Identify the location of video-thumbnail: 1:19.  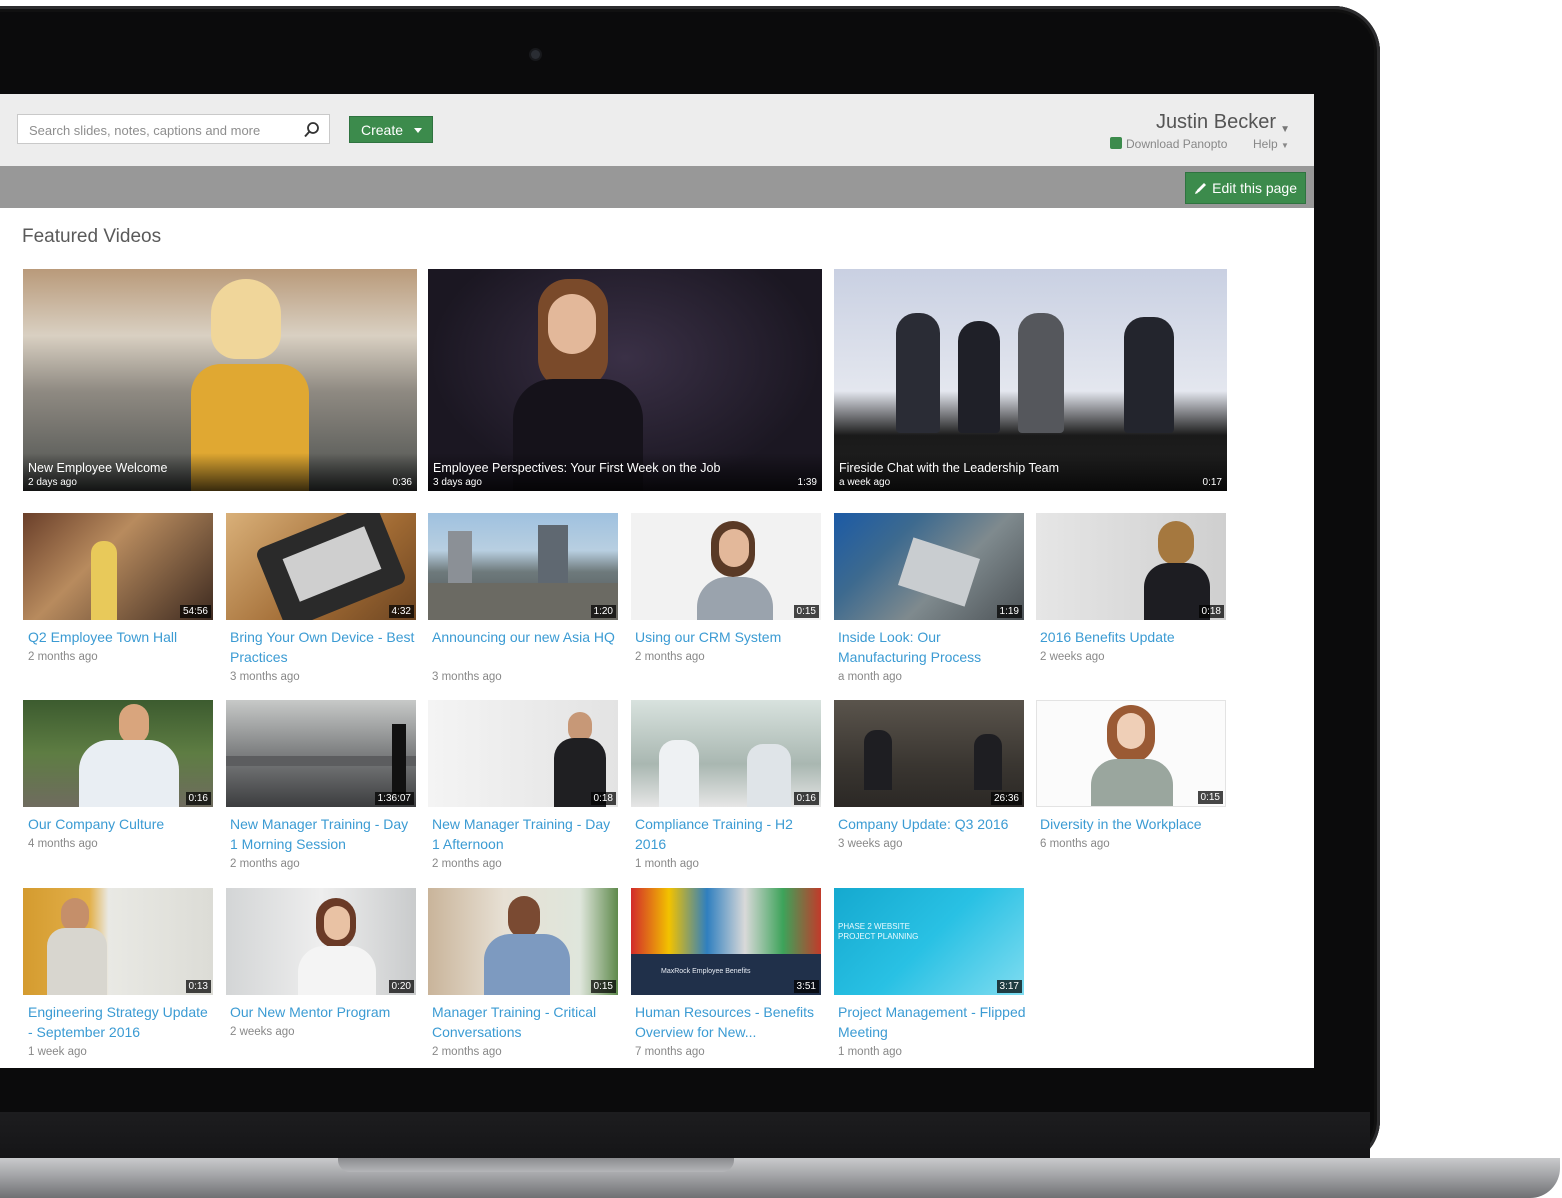
(929, 566).